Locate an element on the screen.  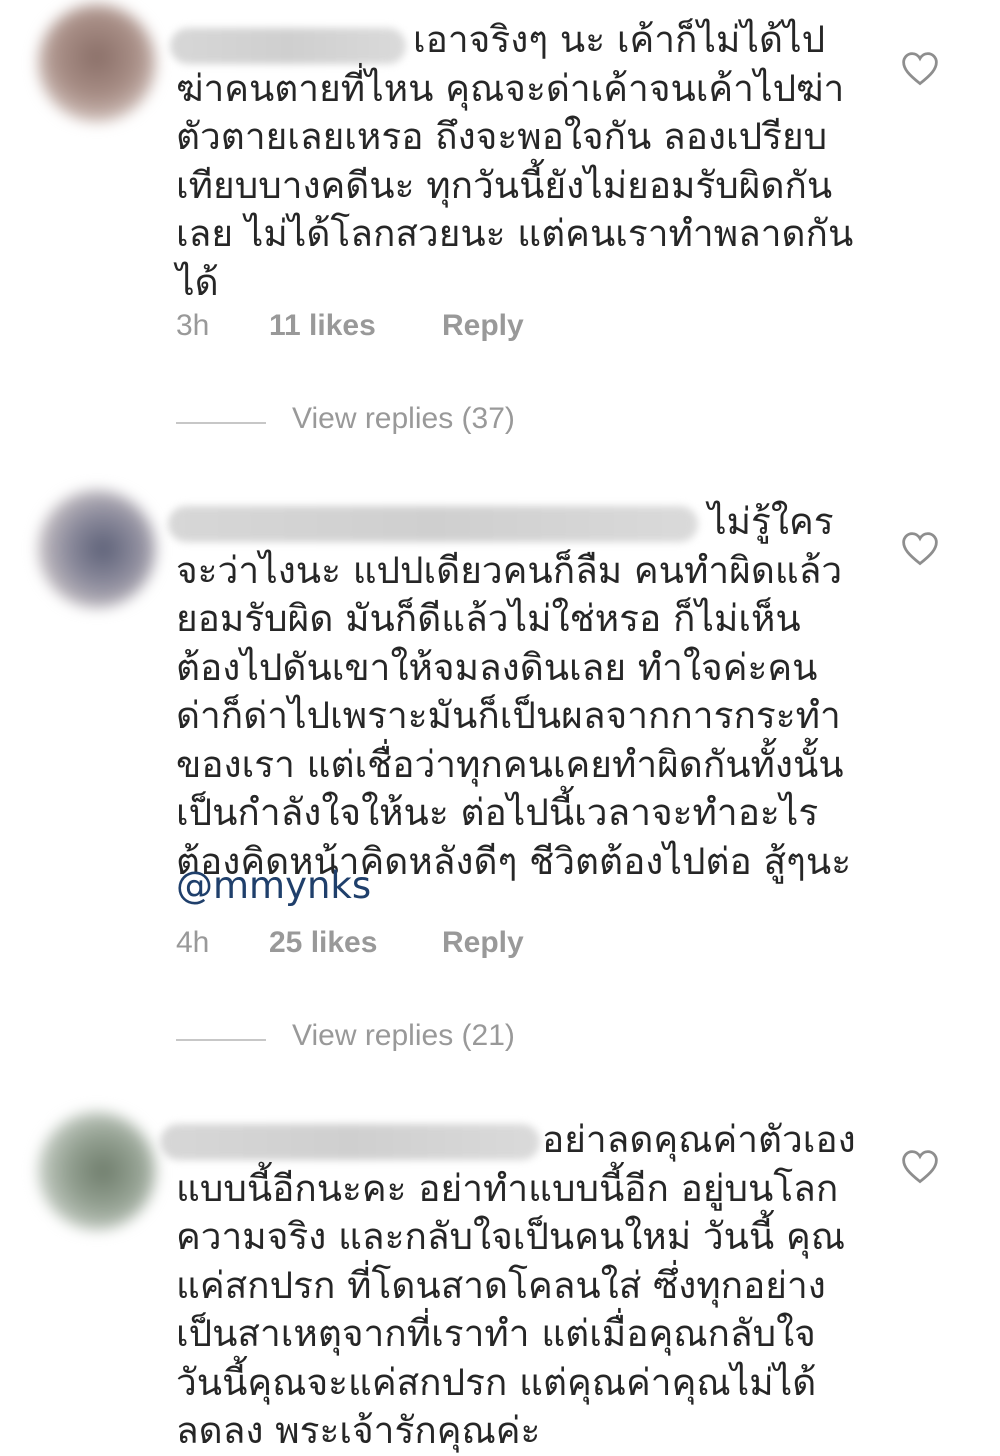
view-replies-label: View replies (21) is located at coordinates (403, 1036).